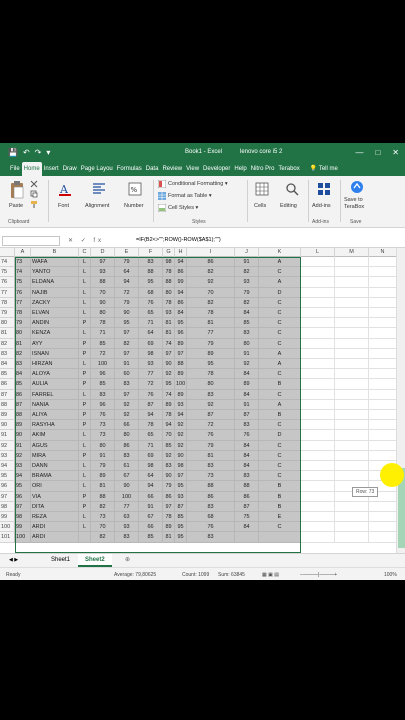  I want to click on cell-g: 92, so click(169, 455).